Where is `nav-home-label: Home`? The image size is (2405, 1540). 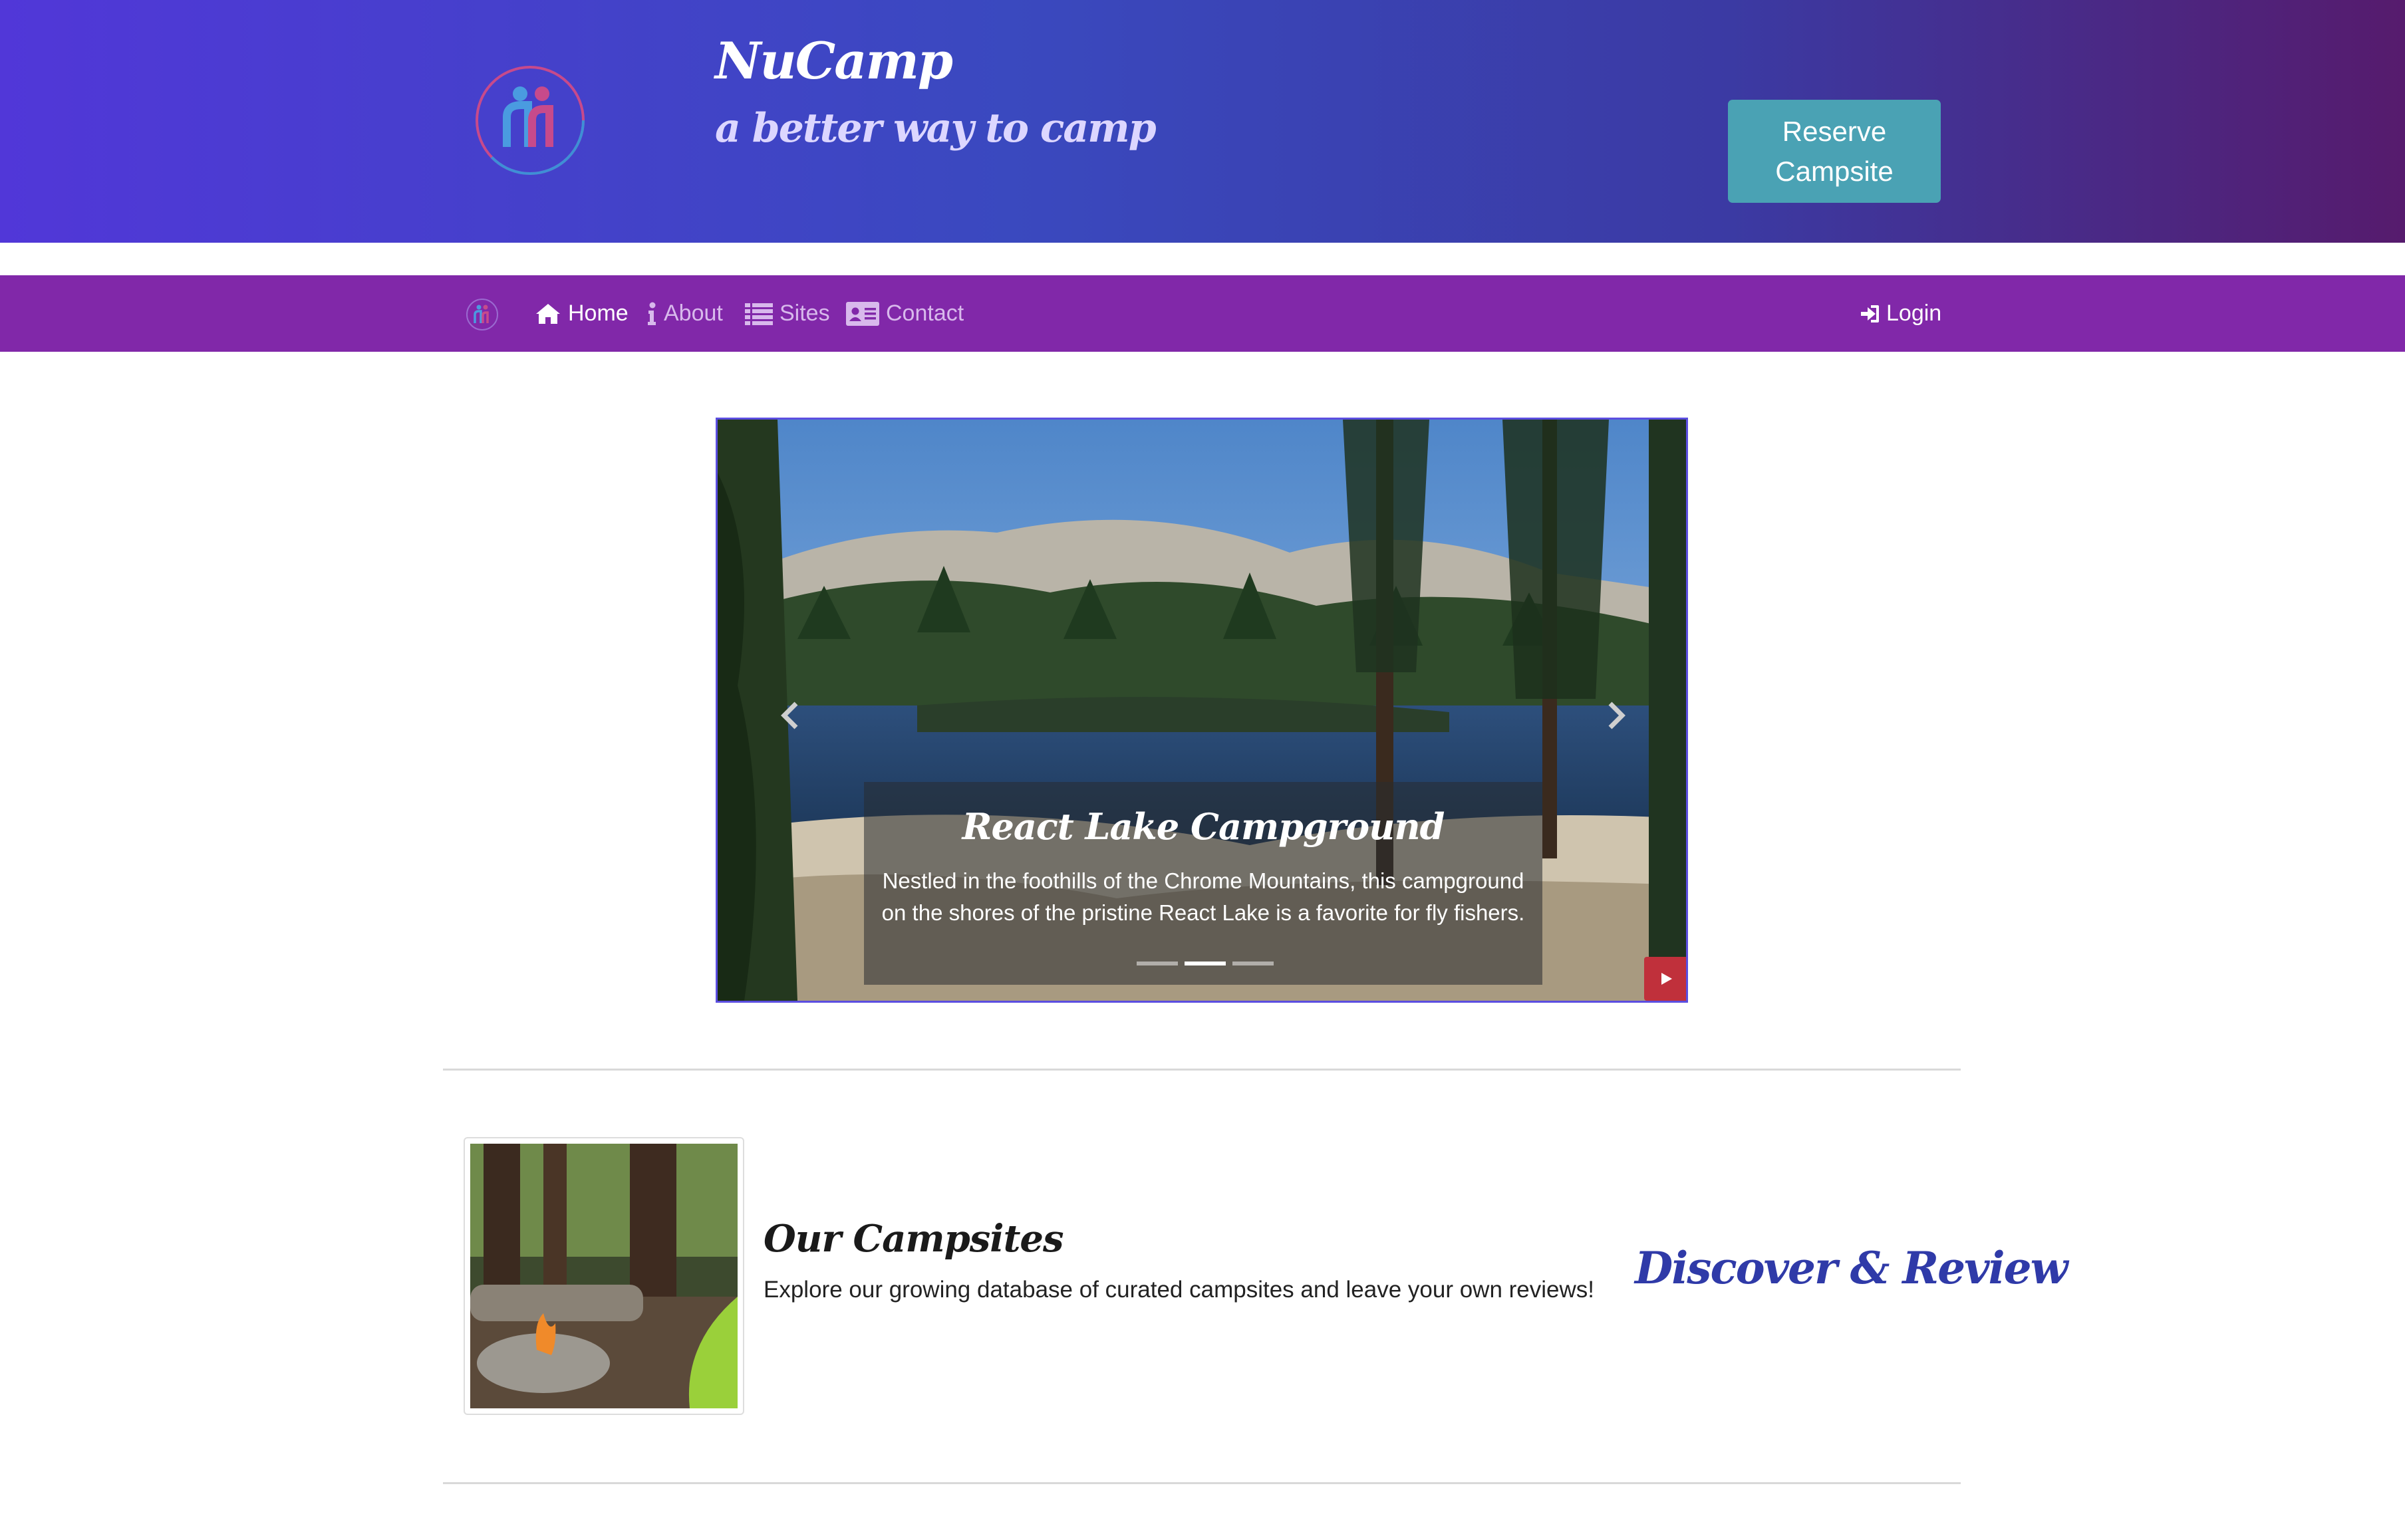
nav-home-label: Home is located at coordinates (598, 313).